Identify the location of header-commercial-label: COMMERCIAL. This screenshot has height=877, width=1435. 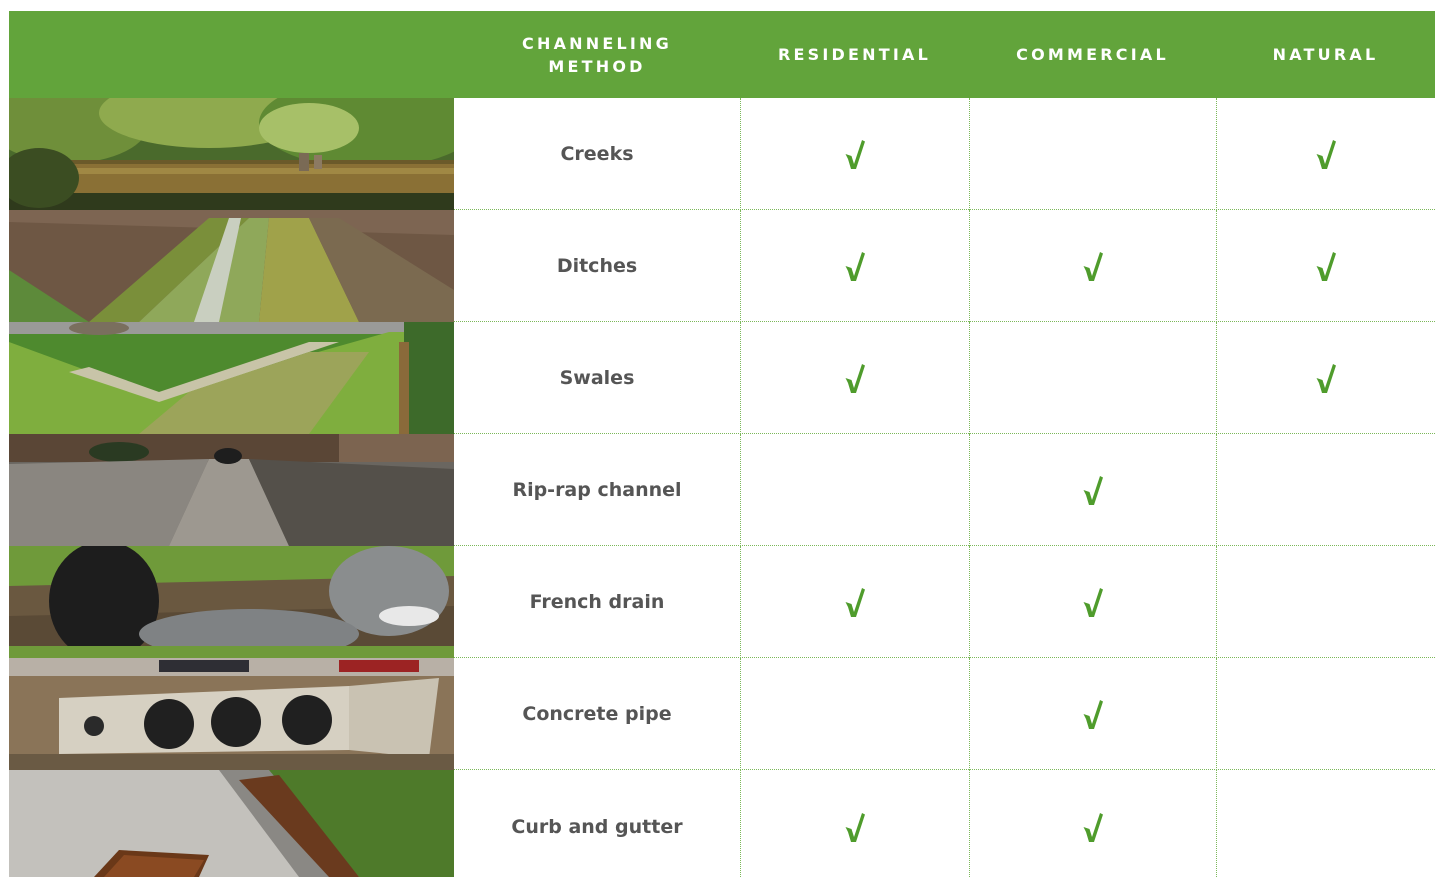
(1092, 54).